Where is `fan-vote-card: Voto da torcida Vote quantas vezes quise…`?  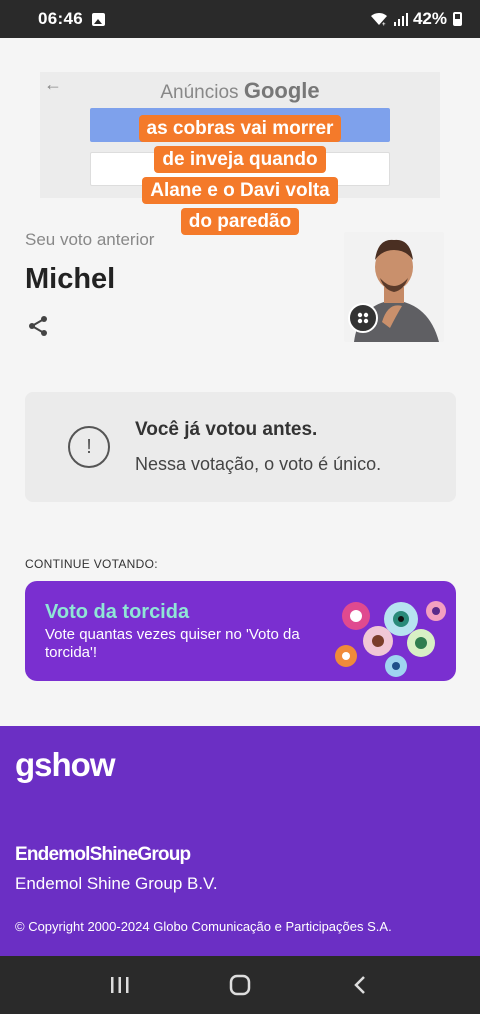 fan-vote-card: Voto da torcida Vote quantas vezes quise… is located at coordinates (240, 631).